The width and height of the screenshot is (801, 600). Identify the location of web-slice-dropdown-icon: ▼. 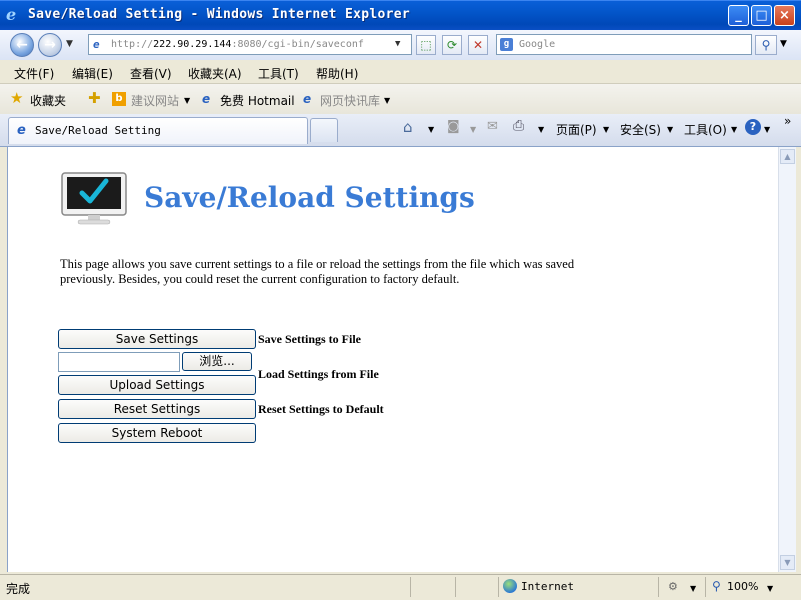
(387, 100).